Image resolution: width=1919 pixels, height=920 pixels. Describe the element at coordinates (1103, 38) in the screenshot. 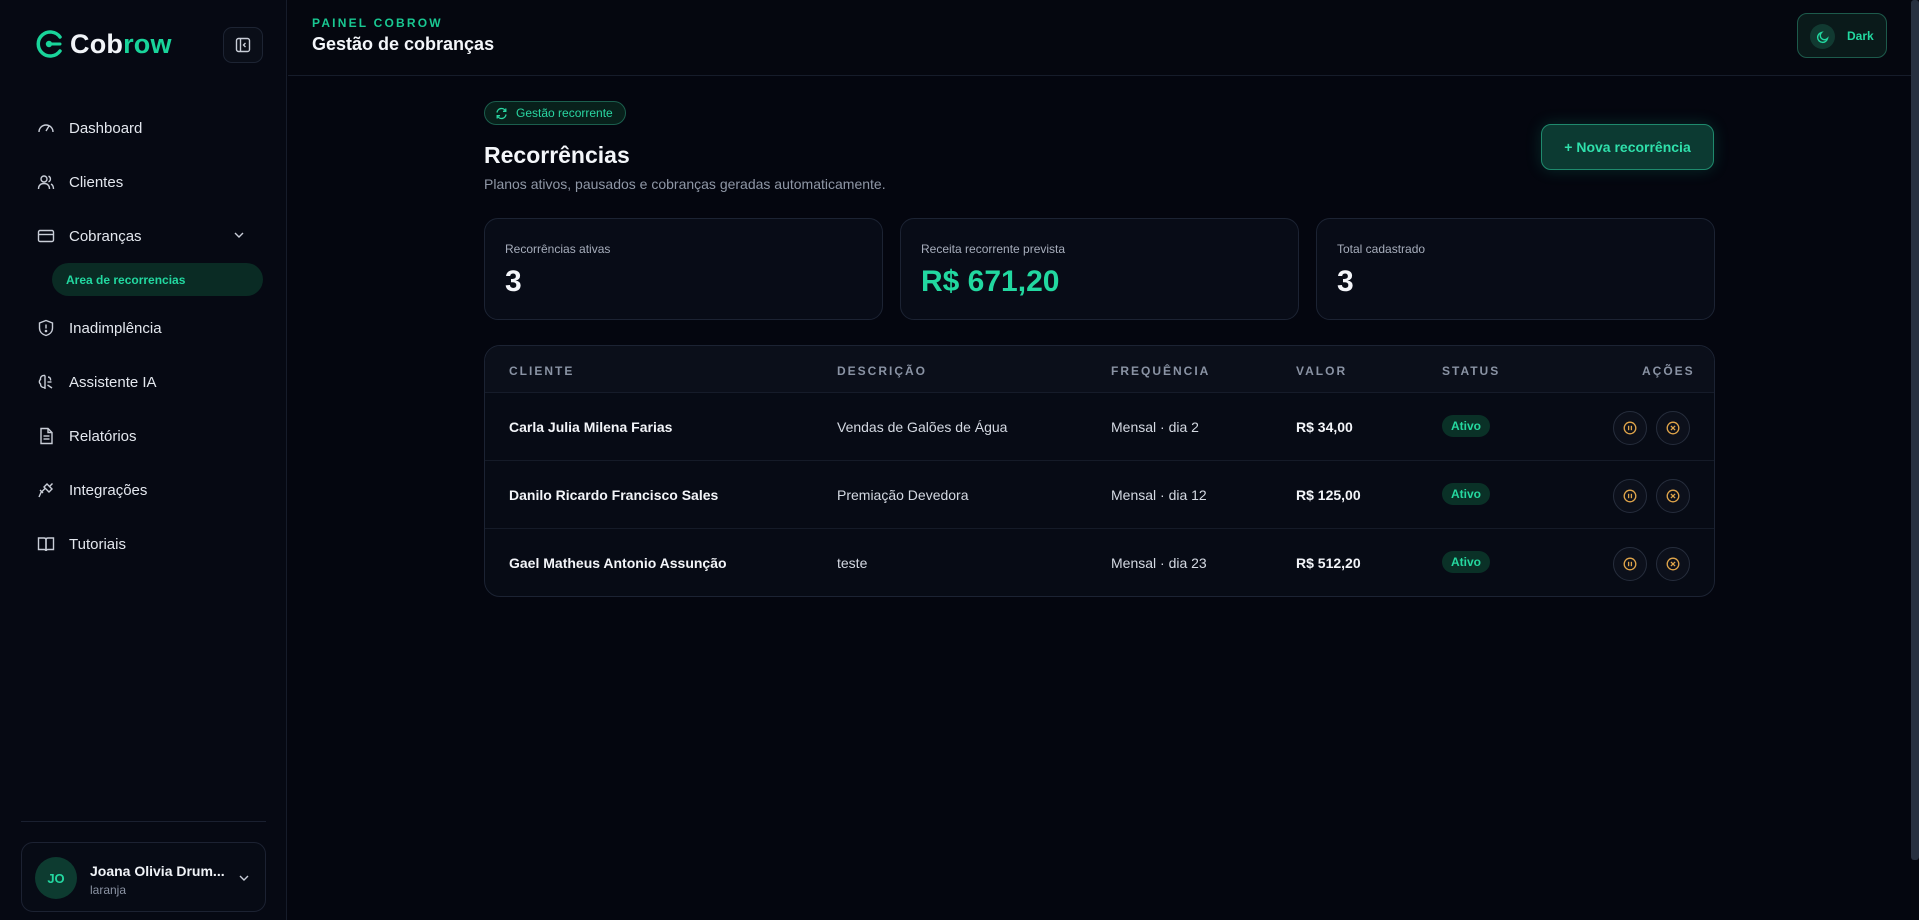

I see `top-header: PAINEL COBROW Gestão de cobranças Dark` at that location.